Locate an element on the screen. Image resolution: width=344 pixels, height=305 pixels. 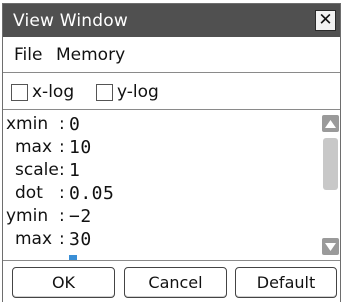
window-title: View Window is located at coordinates (70, 21).